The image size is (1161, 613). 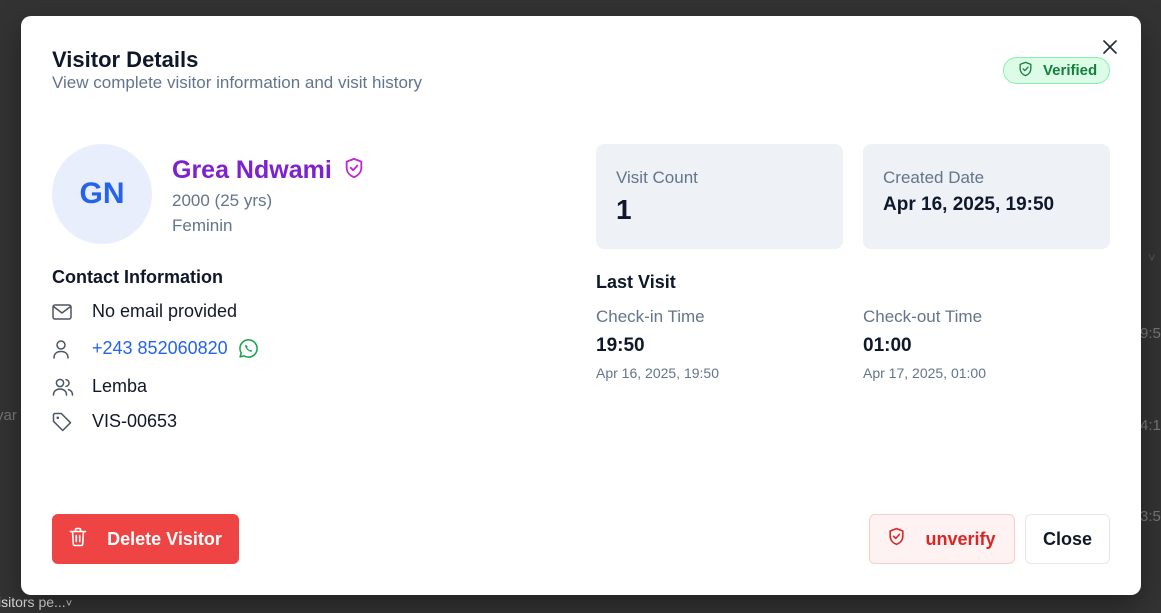 What do you see at coordinates (657, 177) in the screenshot?
I see `visit-count-label: Visit Count` at bounding box center [657, 177].